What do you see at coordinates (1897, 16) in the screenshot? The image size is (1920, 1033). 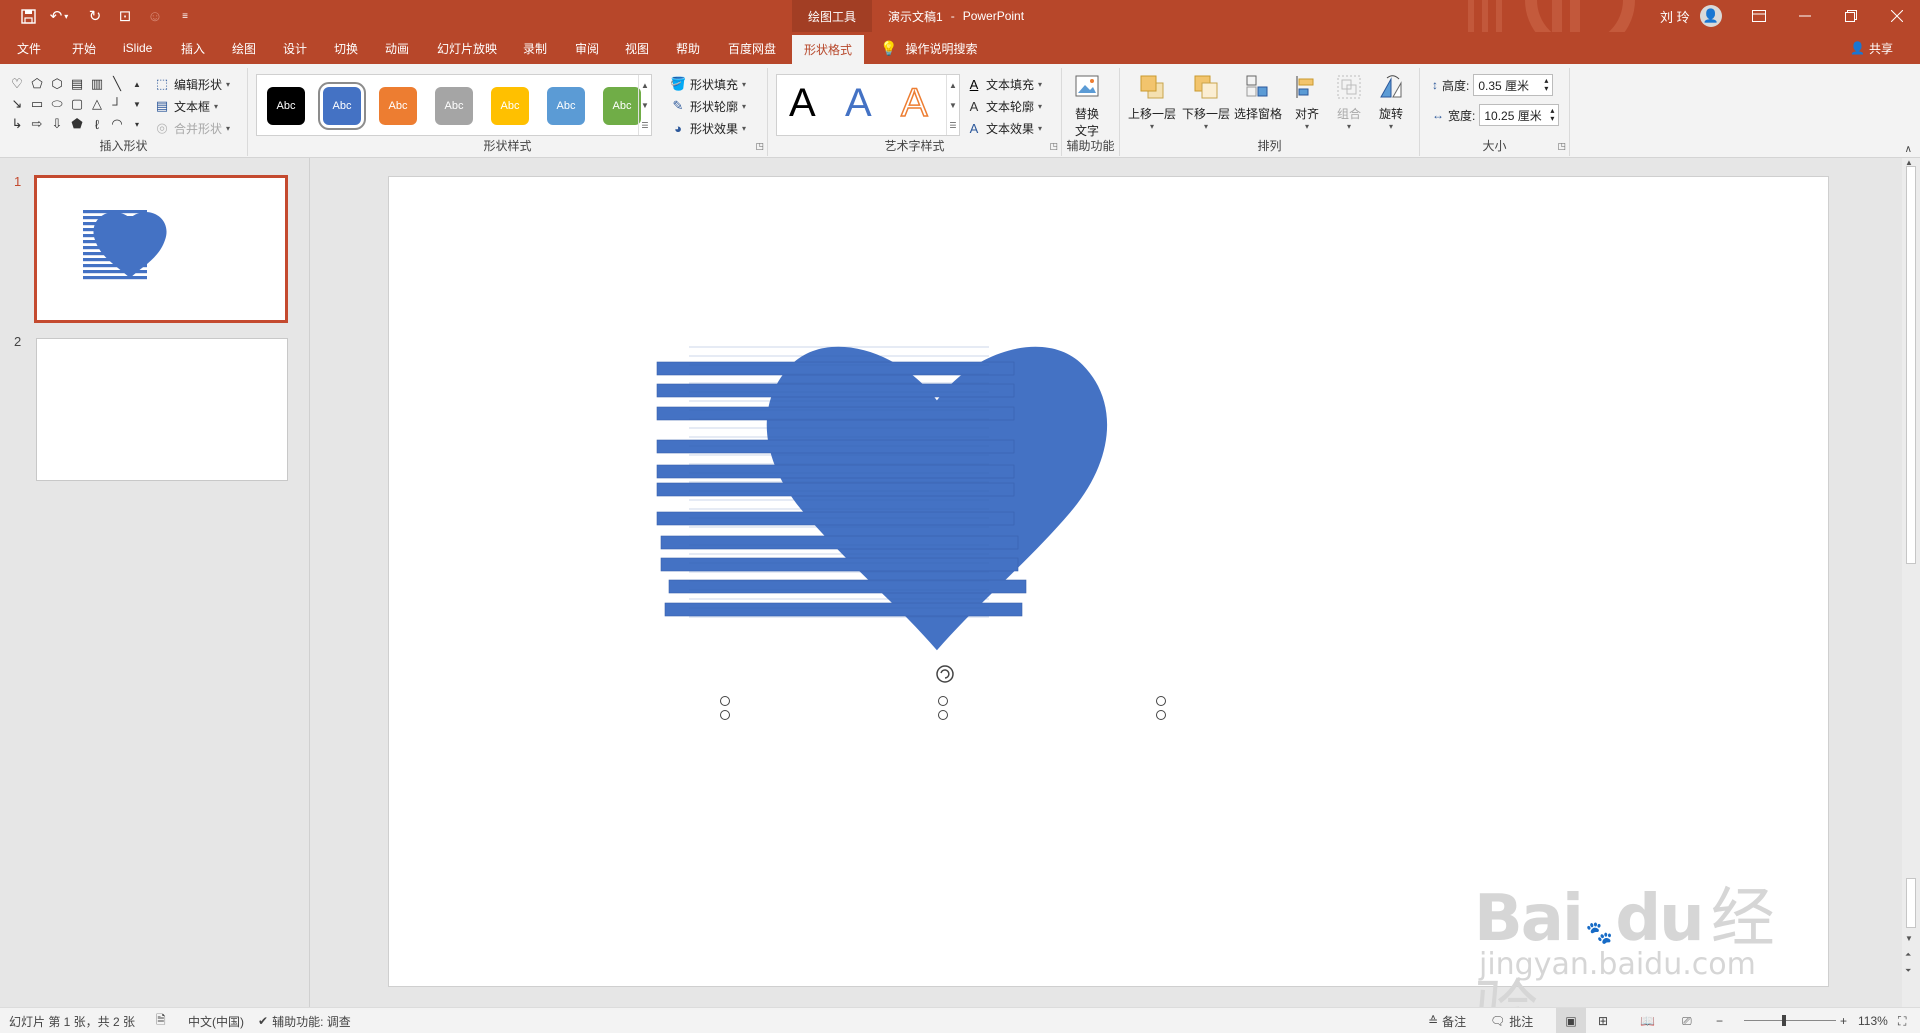 I see `close-icon` at bounding box center [1897, 16].